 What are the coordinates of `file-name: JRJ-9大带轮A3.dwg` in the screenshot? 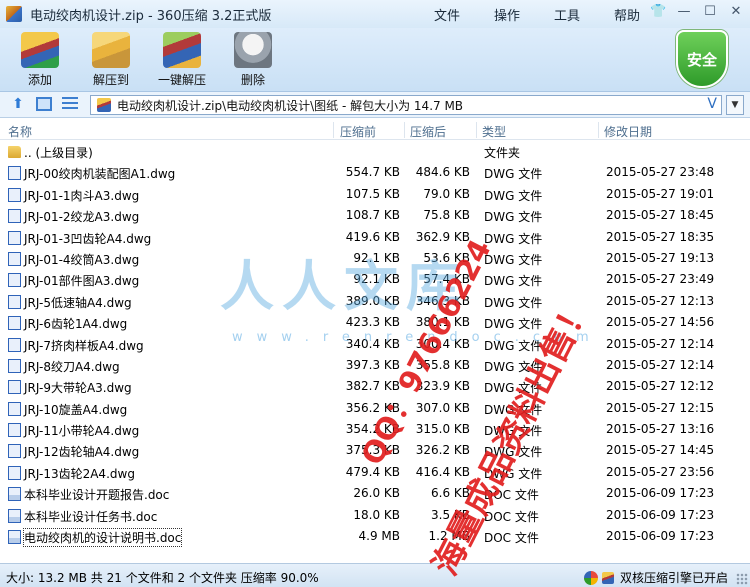 It's located at (78, 388).